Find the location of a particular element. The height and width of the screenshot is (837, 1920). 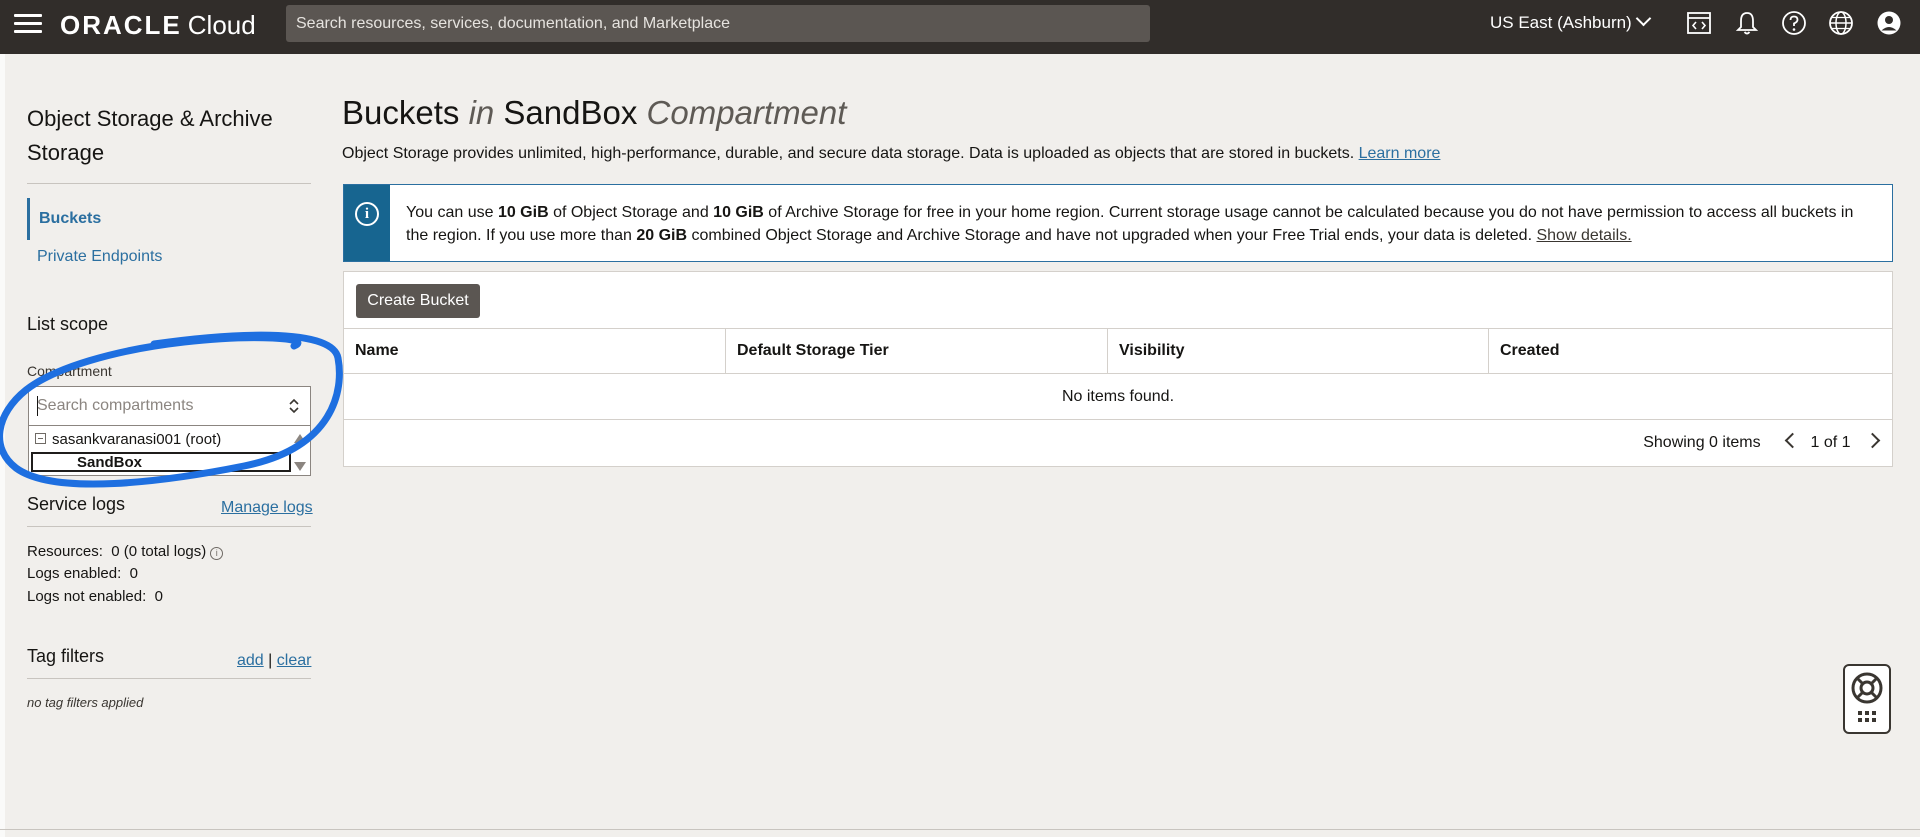

compartment-search-input: Search compartments is located at coordinates (169, 406).